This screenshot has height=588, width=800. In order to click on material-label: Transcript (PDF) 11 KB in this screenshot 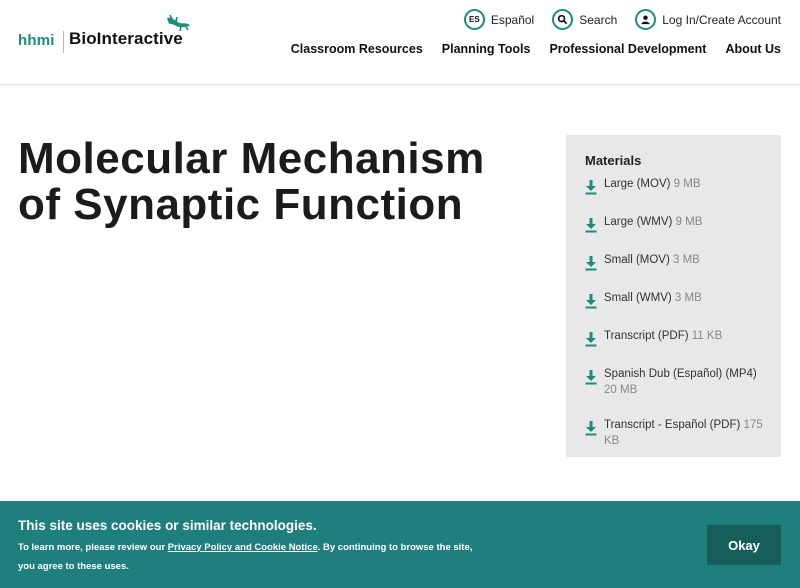, I will do `click(663, 336)`.